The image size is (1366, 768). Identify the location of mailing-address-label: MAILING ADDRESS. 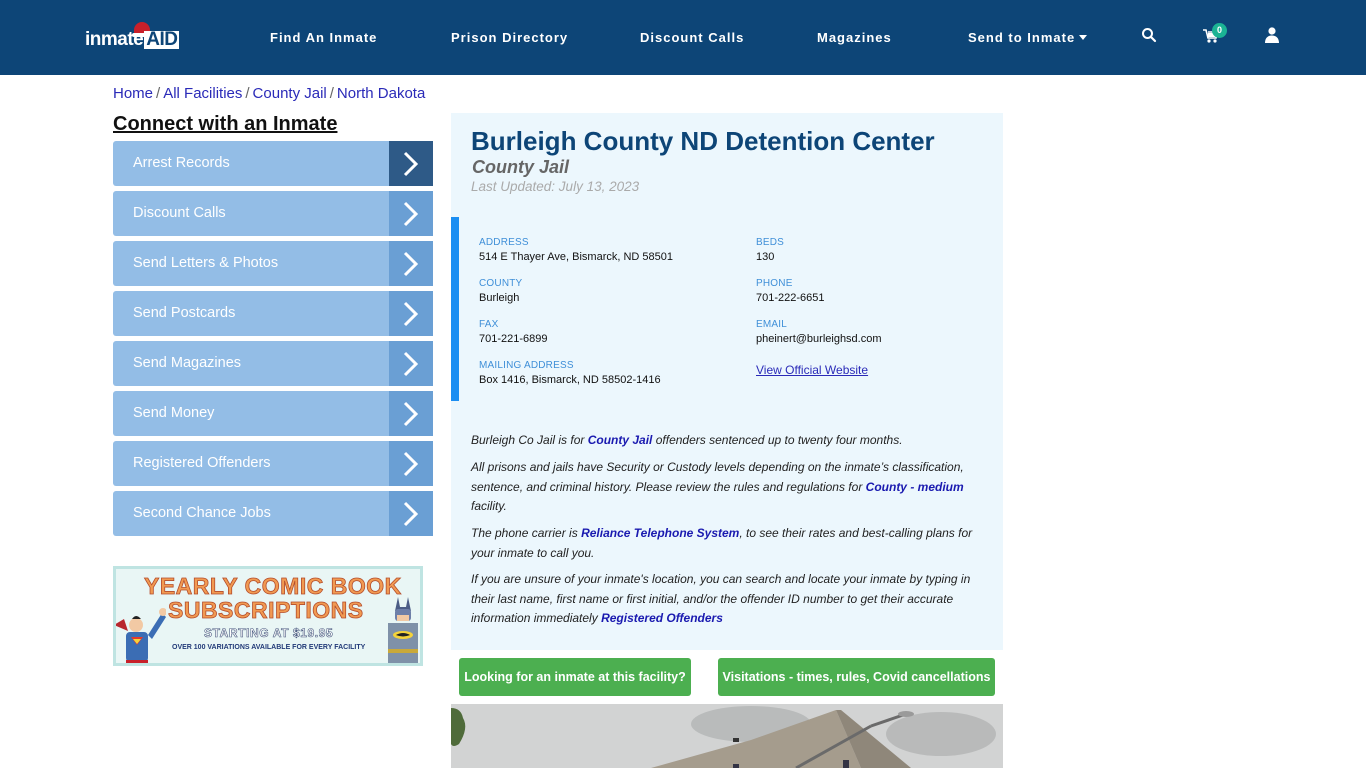
(526, 365).